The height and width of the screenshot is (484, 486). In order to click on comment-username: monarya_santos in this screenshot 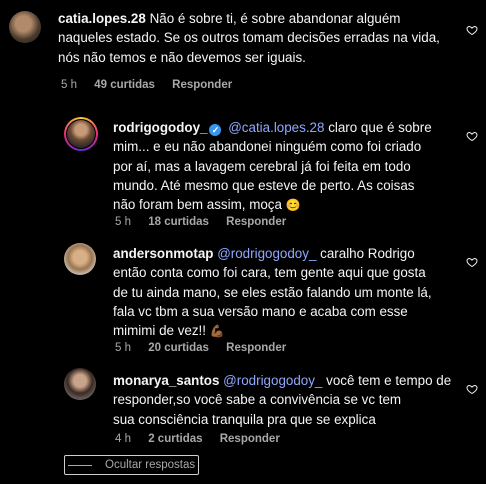, I will do `click(166, 380)`.